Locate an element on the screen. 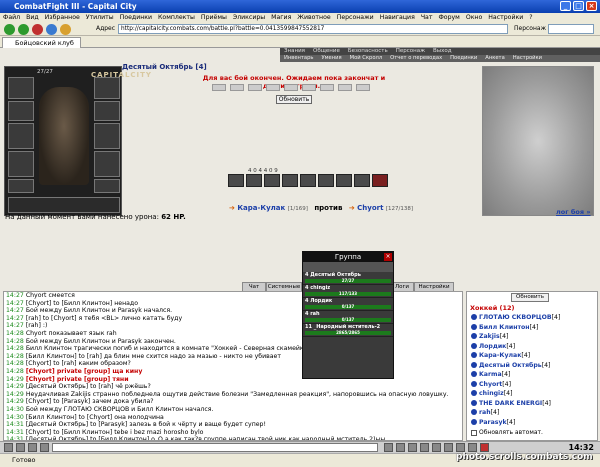 The image size is (600, 467). menu-item: Окно is located at coordinates (474, 17).